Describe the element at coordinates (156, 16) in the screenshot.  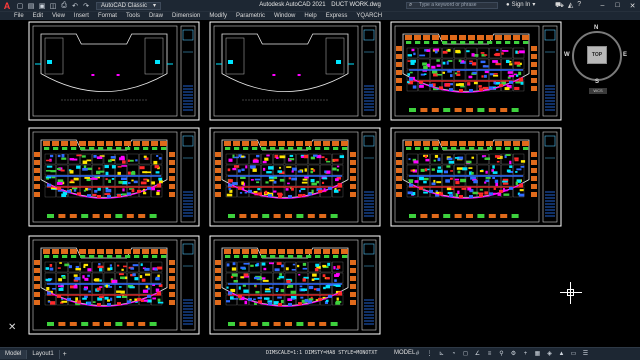
I see `menu-draw: Draw` at that location.